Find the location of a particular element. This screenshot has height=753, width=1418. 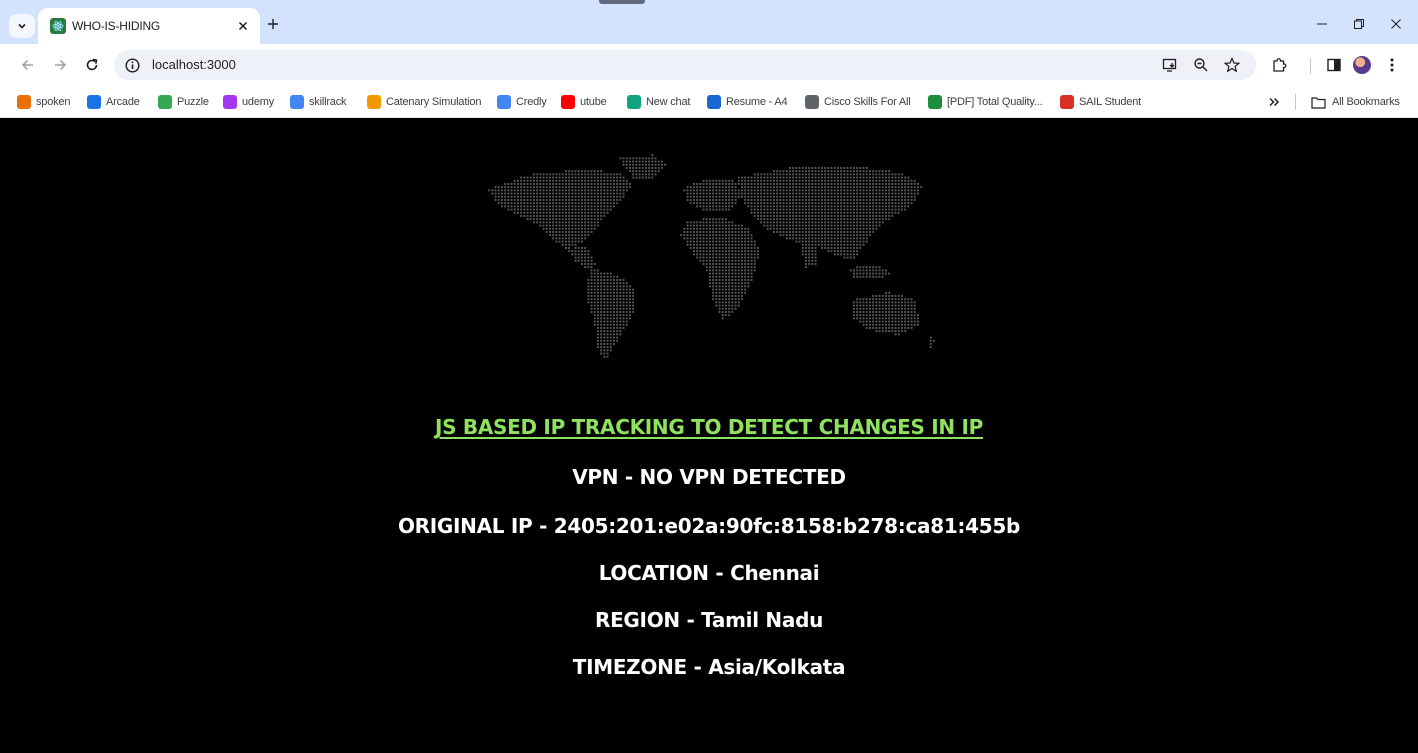

extensions-button is located at coordinates (1279, 65).